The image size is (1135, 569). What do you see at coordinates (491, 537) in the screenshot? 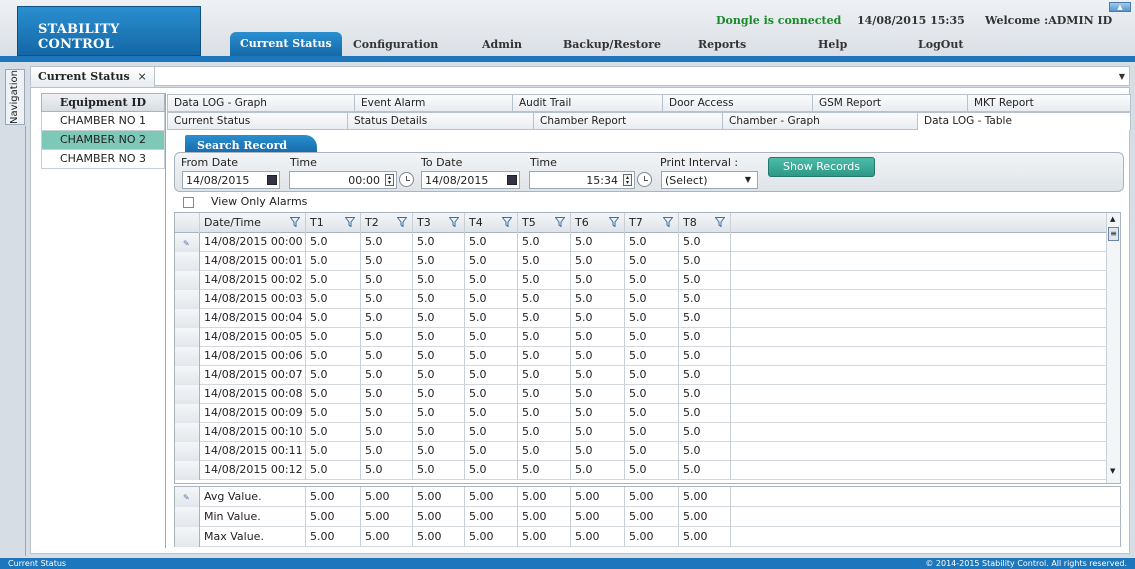
I see `summary-value-t4: 5.00` at bounding box center [491, 537].